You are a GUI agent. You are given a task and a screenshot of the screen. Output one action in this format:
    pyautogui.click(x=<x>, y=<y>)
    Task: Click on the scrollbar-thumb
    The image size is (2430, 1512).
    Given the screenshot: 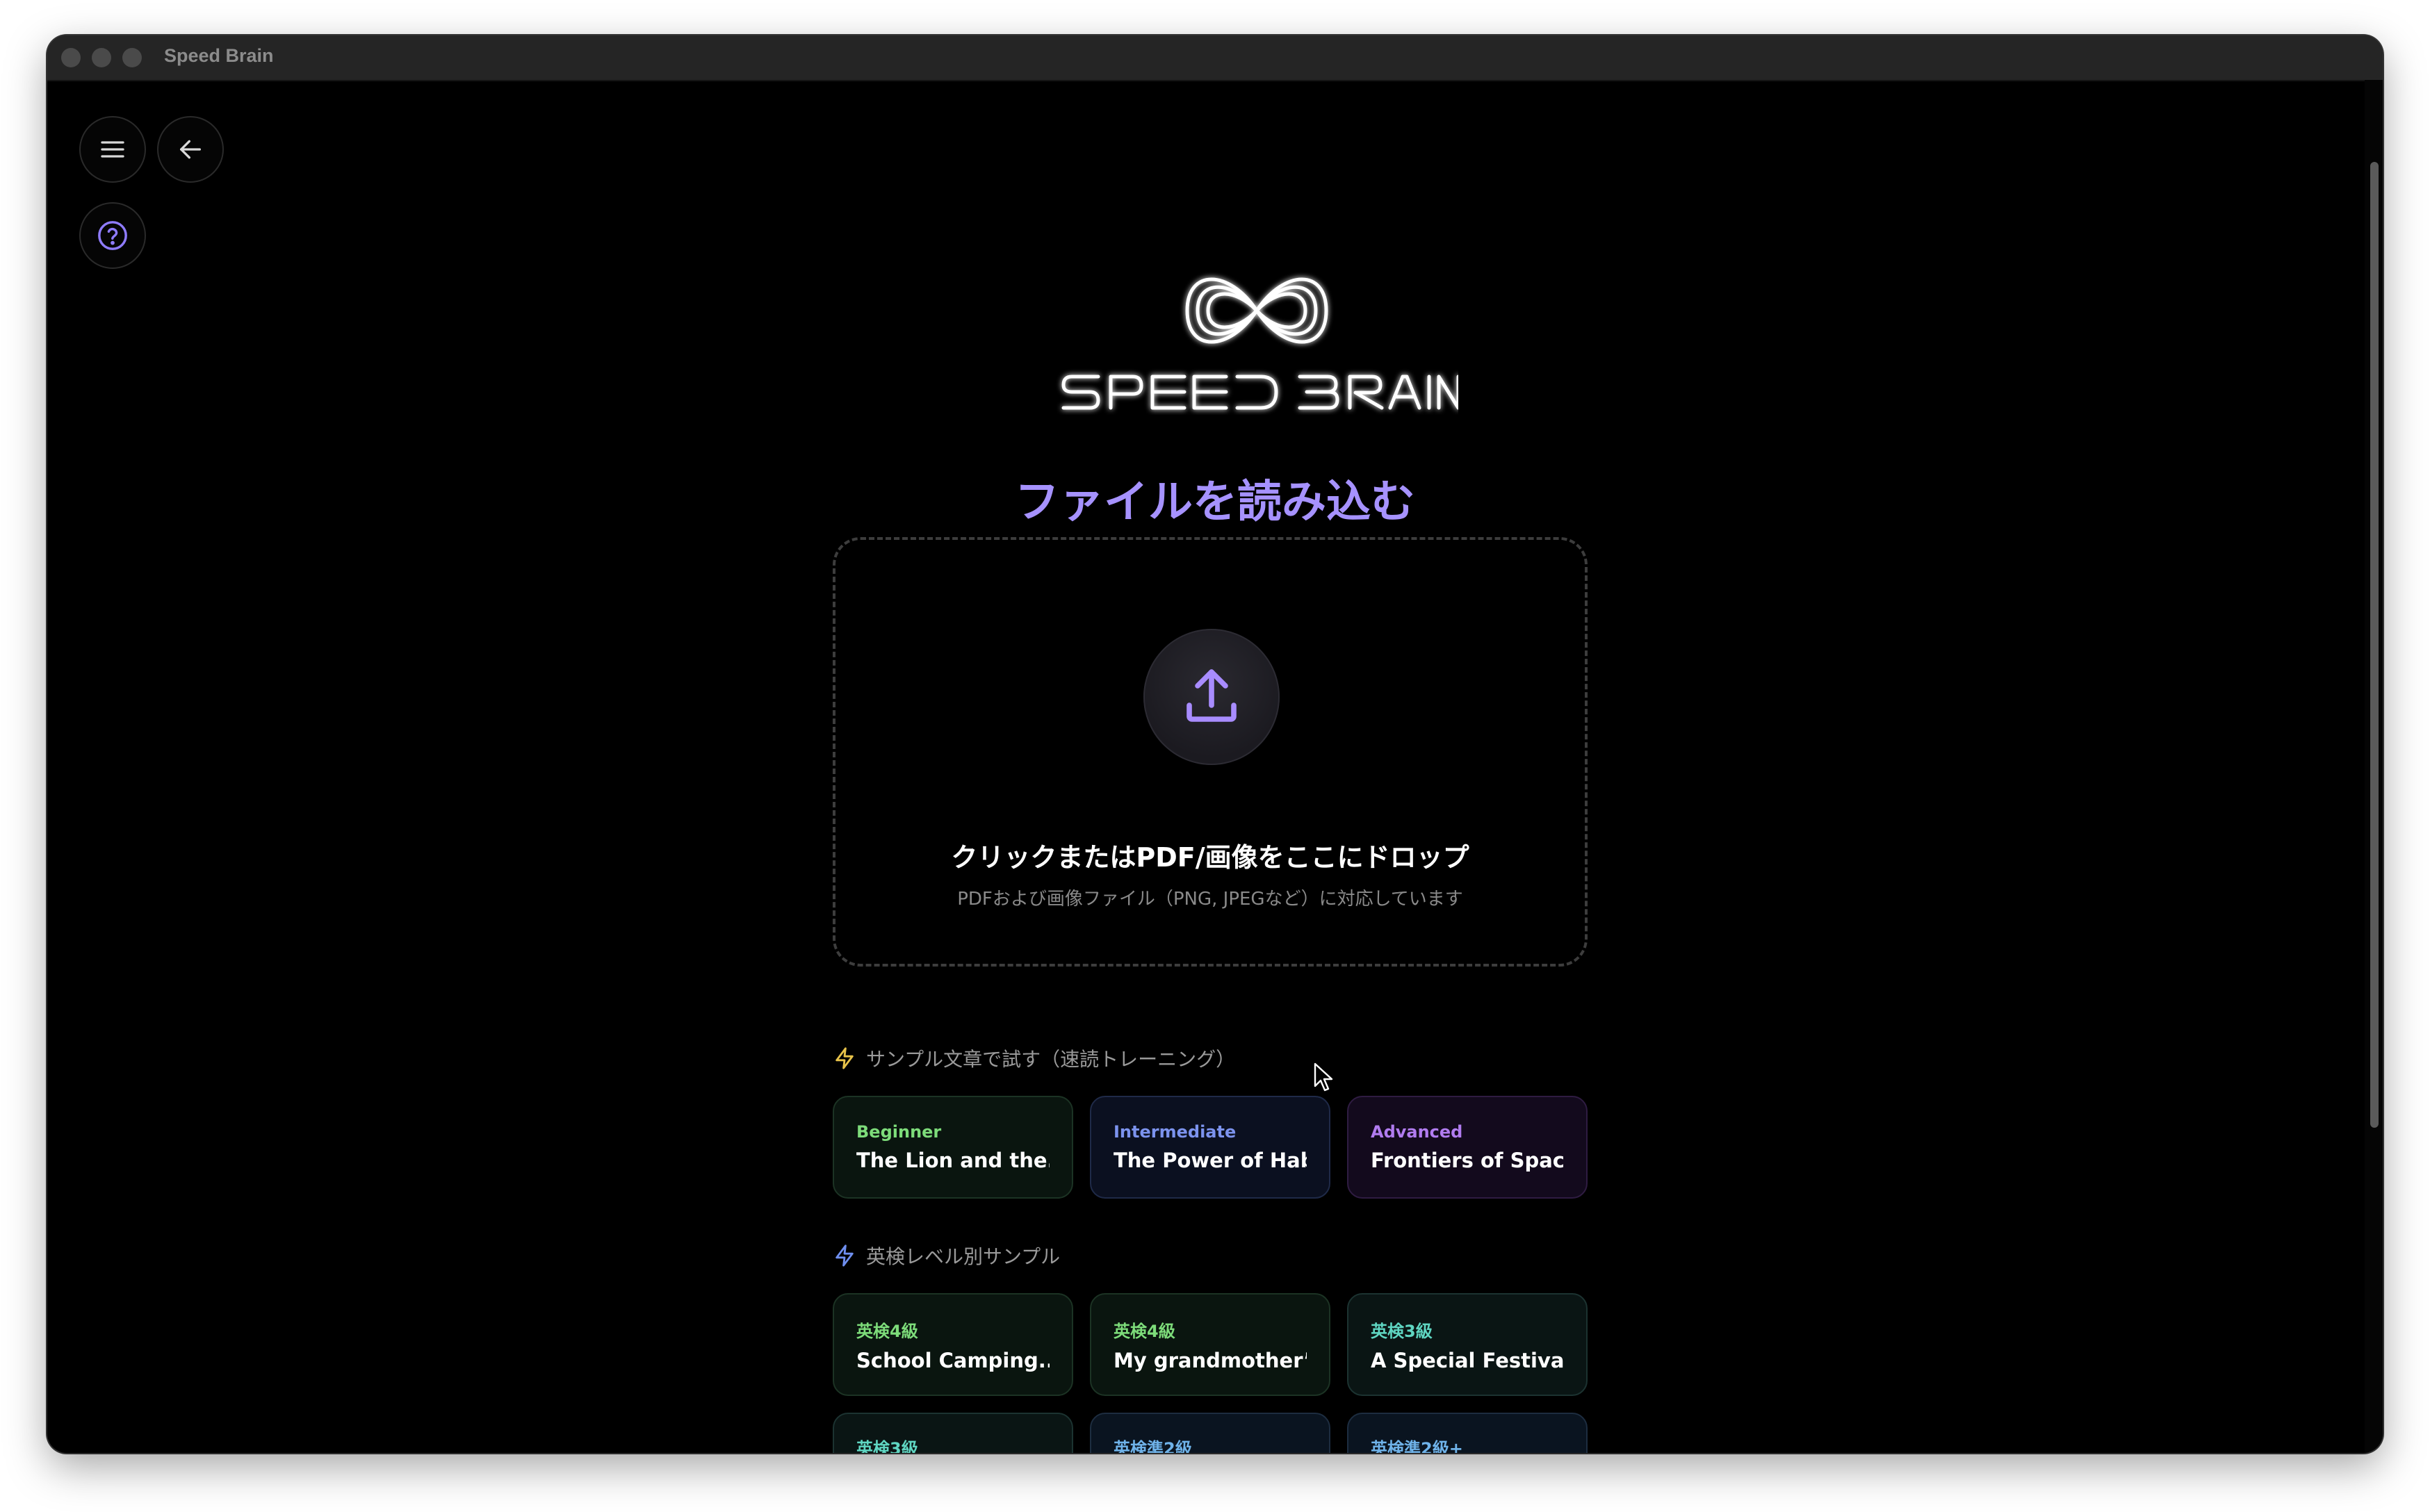 What is the action you would take?
    pyautogui.click(x=2374, y=645)
    